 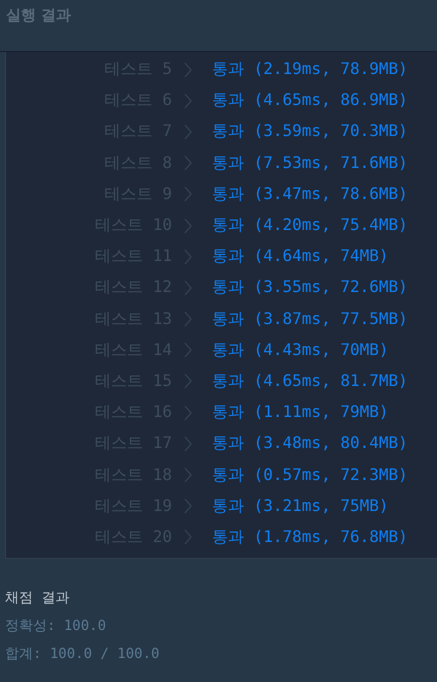 What do you see at coordinates (310, 131) in the screenshot?
I see `test-result: 통과 (3.59ms, 70.3MB)` at bounding box center [310, 131].